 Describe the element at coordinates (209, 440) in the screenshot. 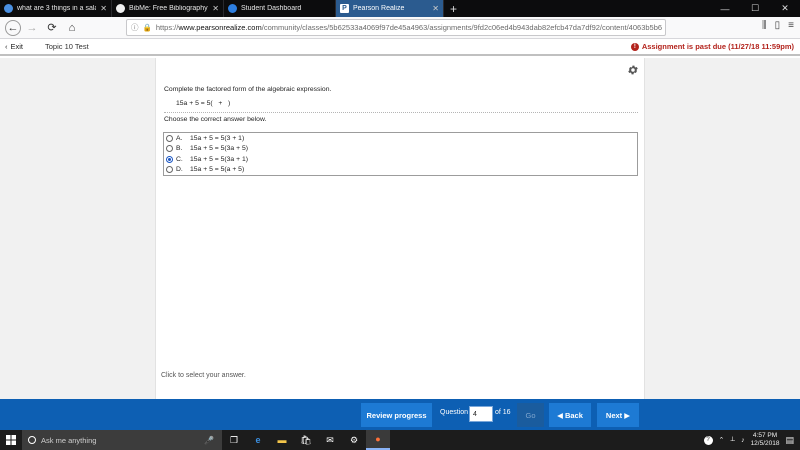

I see `microphone-icon: 🎤` at that location.